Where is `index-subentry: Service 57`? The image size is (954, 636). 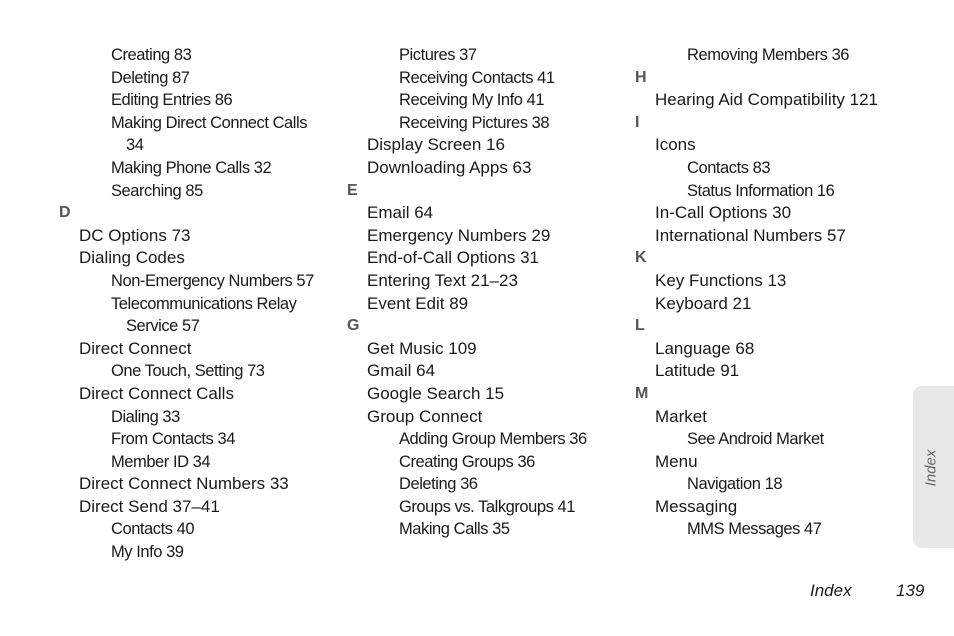 index-subentry: Service 57 is located at coordinates (163, 326).